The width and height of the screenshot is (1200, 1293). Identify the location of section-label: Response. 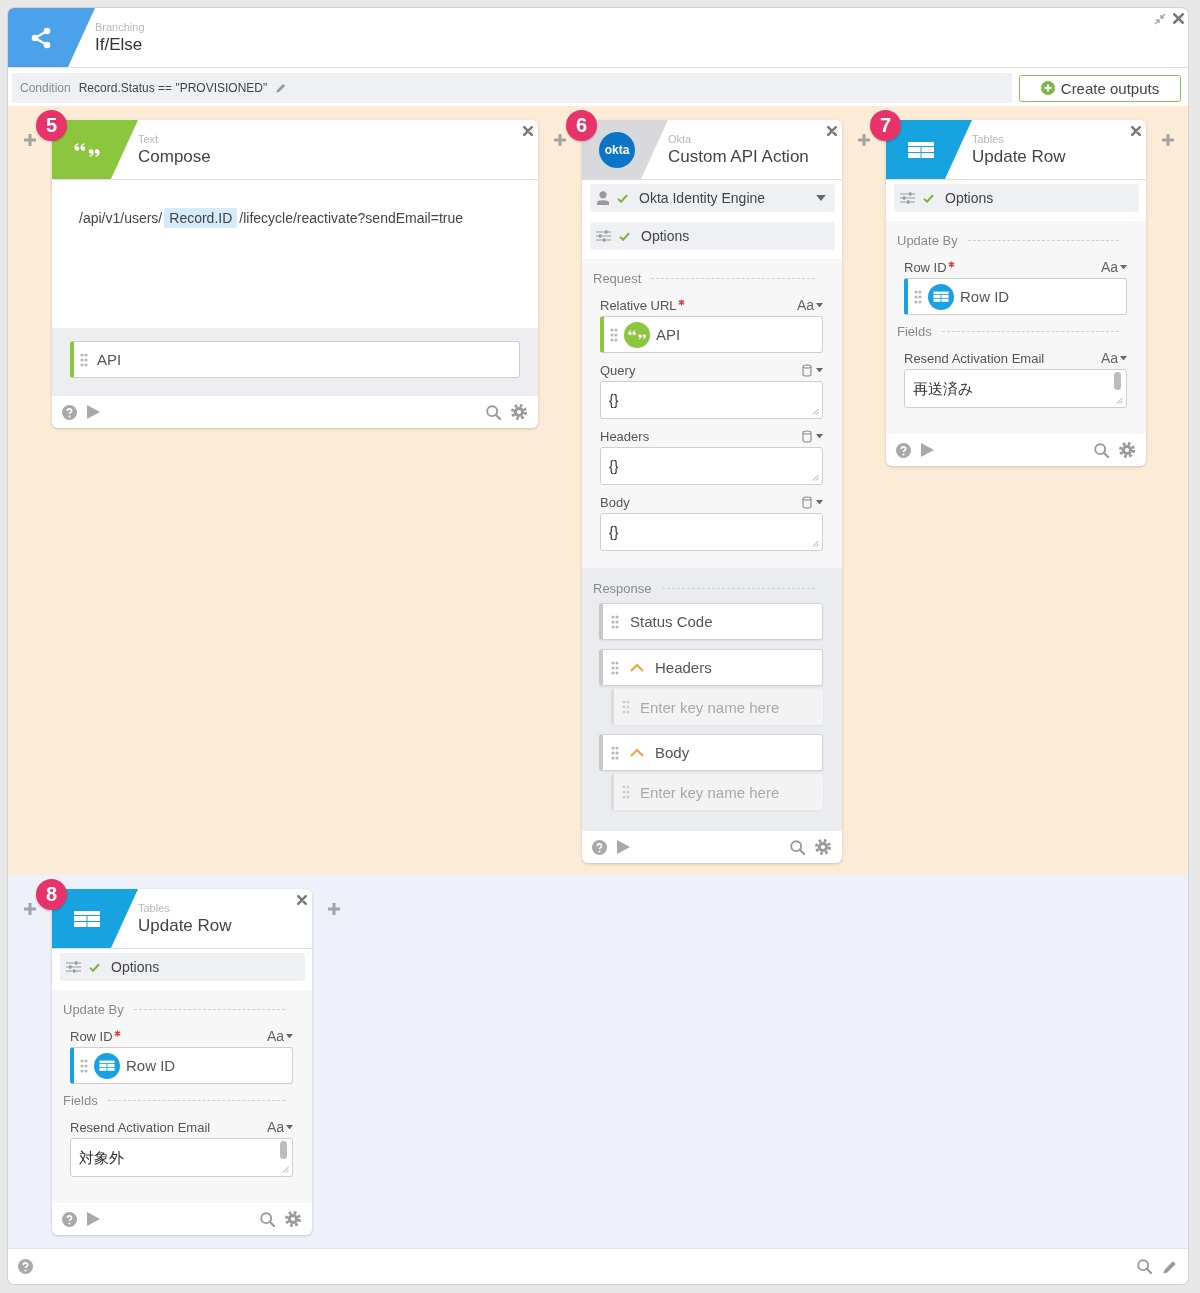
(622, 588).